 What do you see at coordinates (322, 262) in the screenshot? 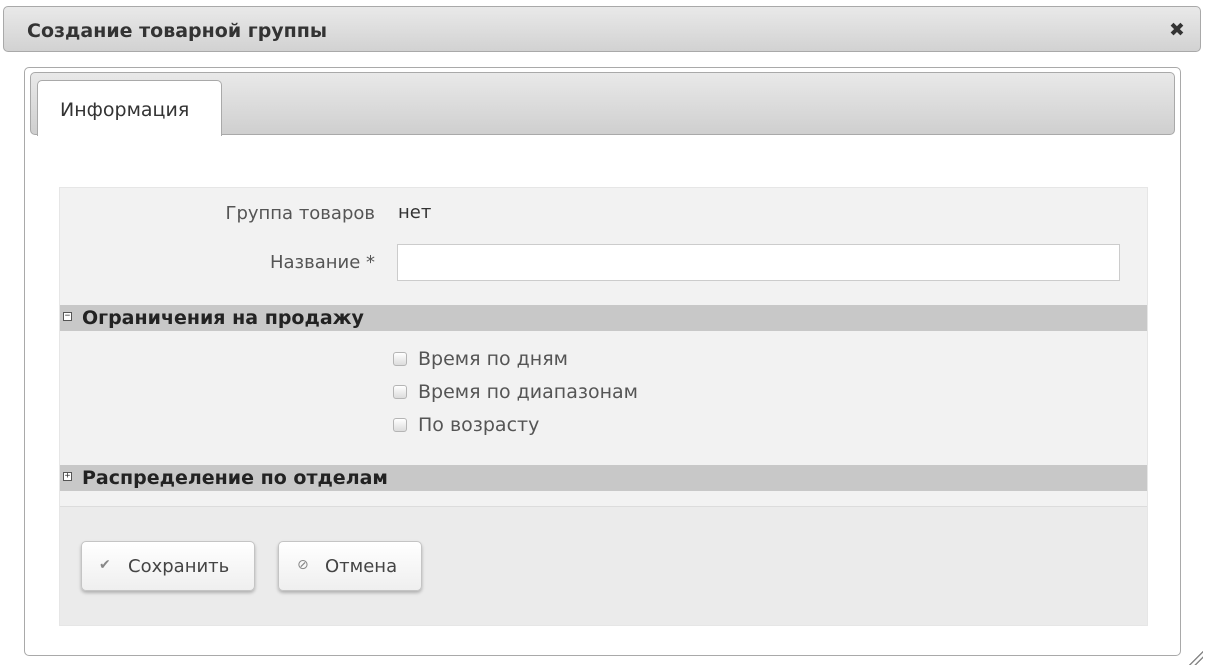
I see `name-label: Название *` at bounding box center [322, 262].